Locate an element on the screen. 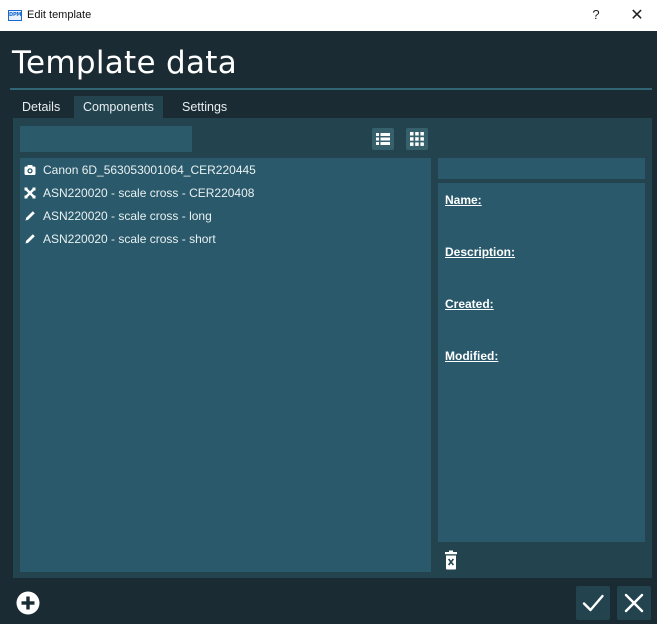 The width and height of the screenshot is (657, 624). page-title: Template data is located at coordinates (125, 63).